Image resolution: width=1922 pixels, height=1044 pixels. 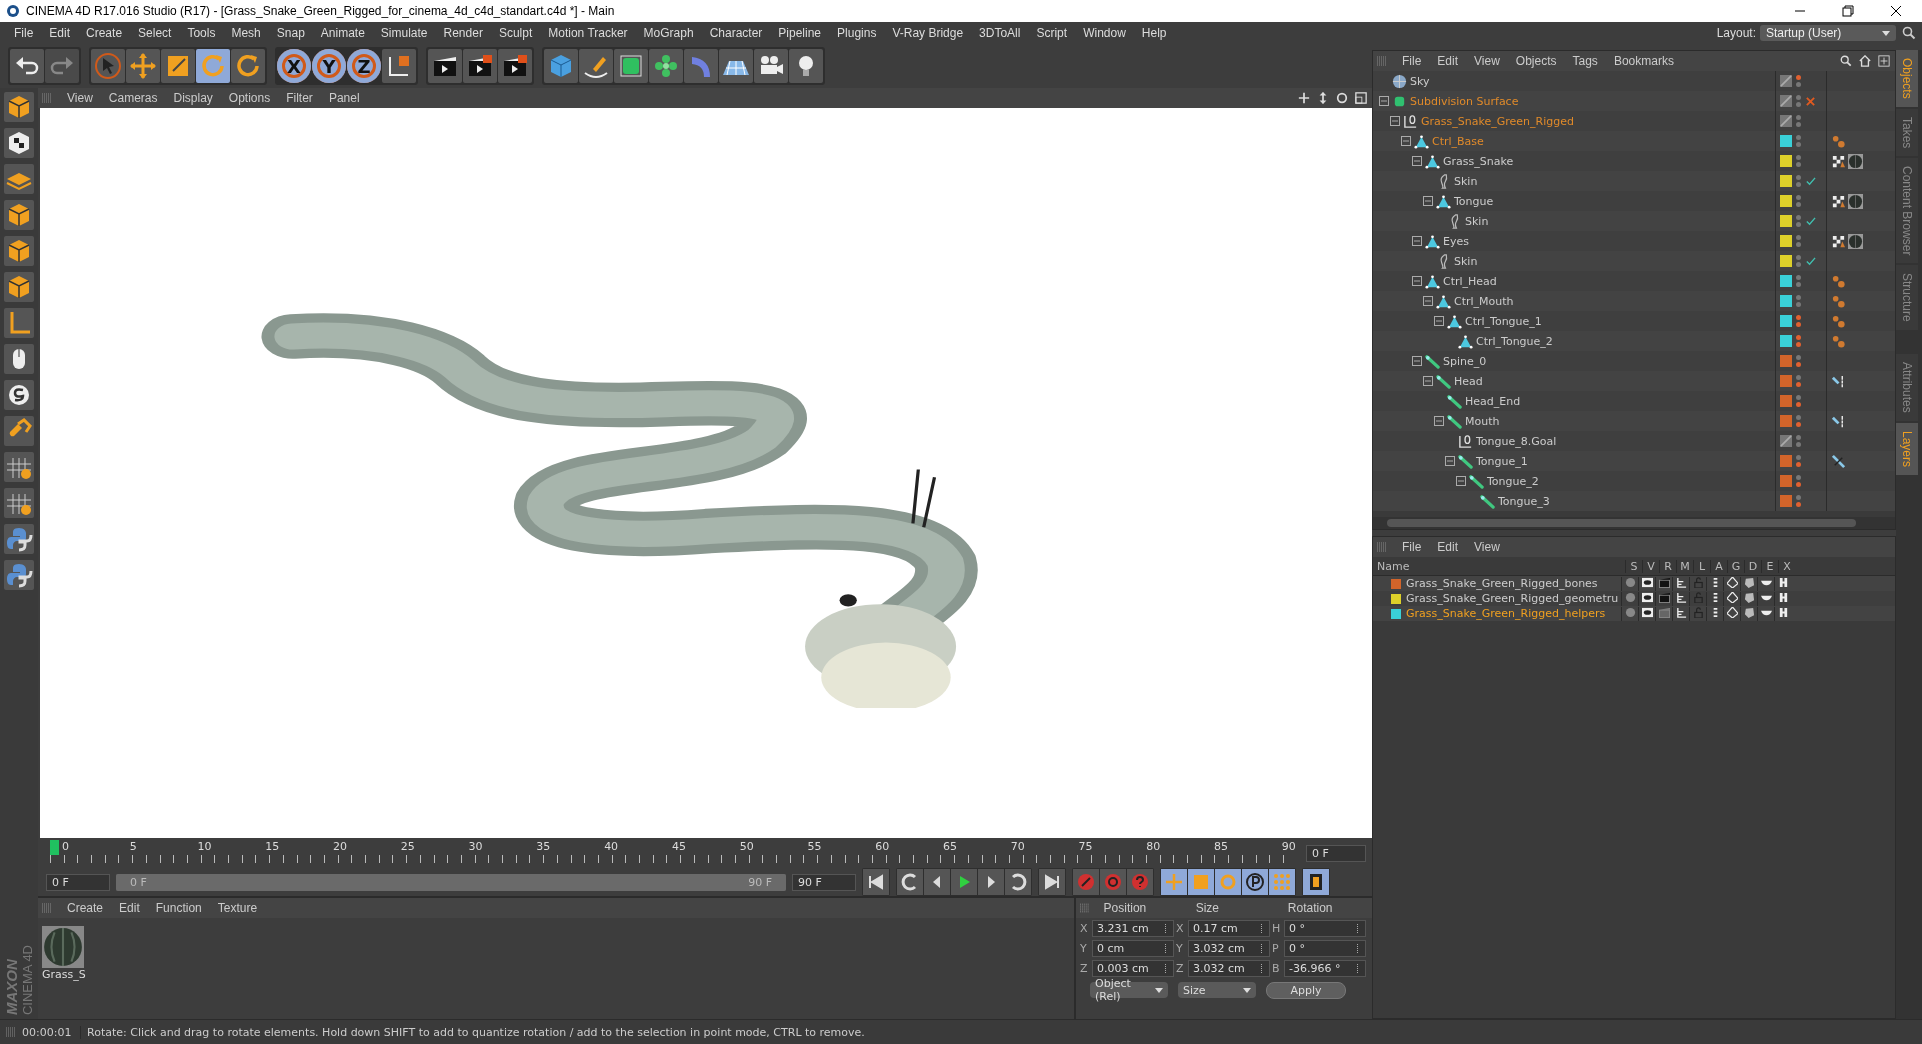 I want to click on menu-item: Plugins, so click(x=857, y=33).